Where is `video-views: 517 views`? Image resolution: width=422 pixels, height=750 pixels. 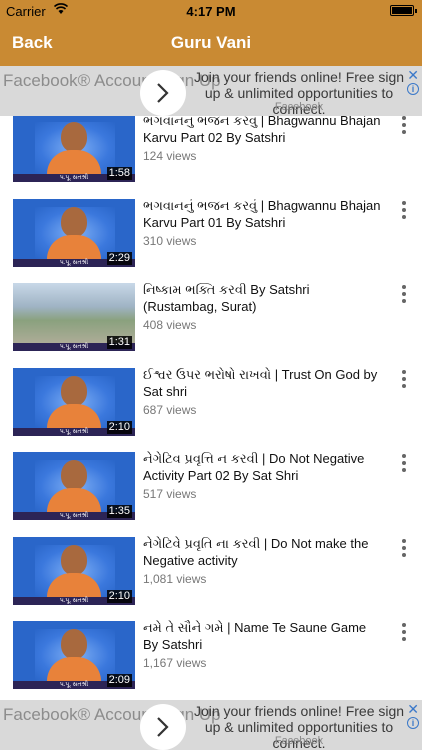
video-views: 517 views is located at coordinates (170, 494).